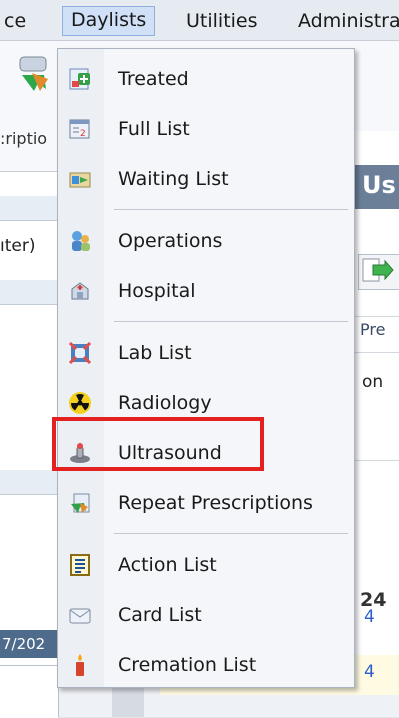 The width and height of the screenshot is (399, 718). I want to click on menu-item-operations: Operations, so click(206, 242).